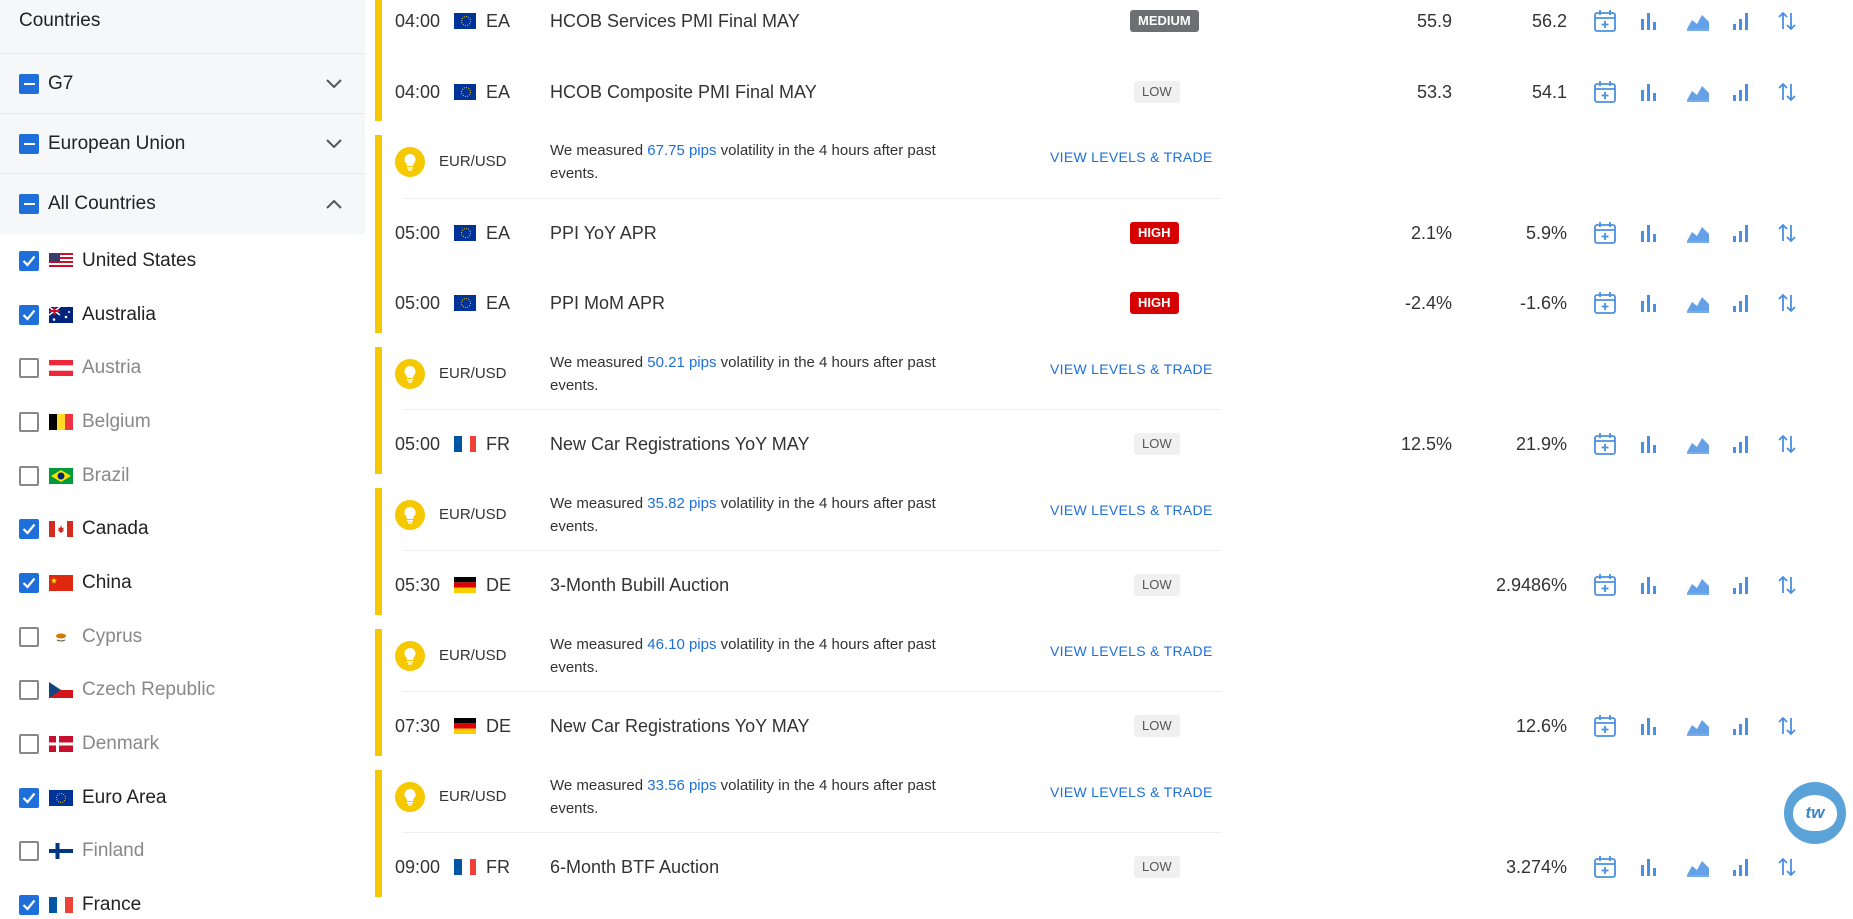 The height and width of the screenshot is (919, 1853). Describe the element at coordinates (607, 303) in the screenshot. I see `event-title: PPI MoM APR` at that location.